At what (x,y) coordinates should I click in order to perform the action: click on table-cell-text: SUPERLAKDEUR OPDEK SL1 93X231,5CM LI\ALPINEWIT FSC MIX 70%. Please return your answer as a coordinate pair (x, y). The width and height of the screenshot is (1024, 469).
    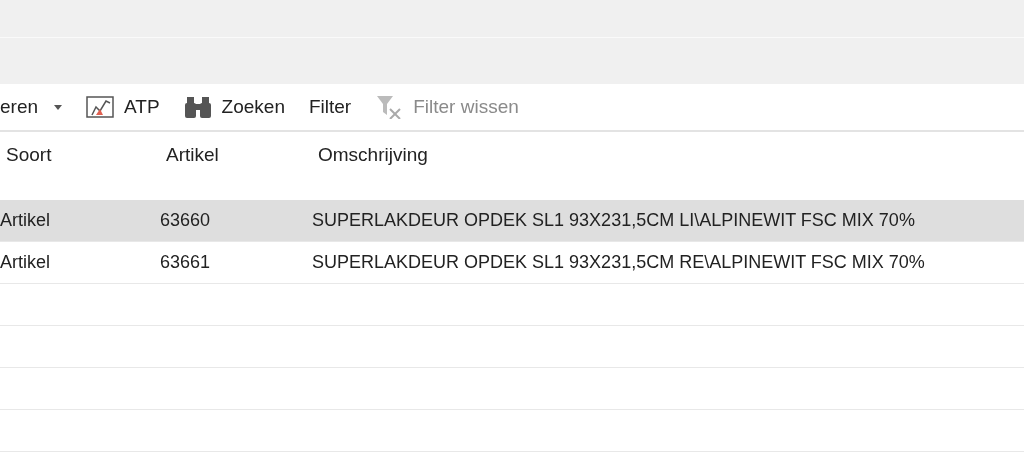
    Looking at the image, I should click on (614, 220).